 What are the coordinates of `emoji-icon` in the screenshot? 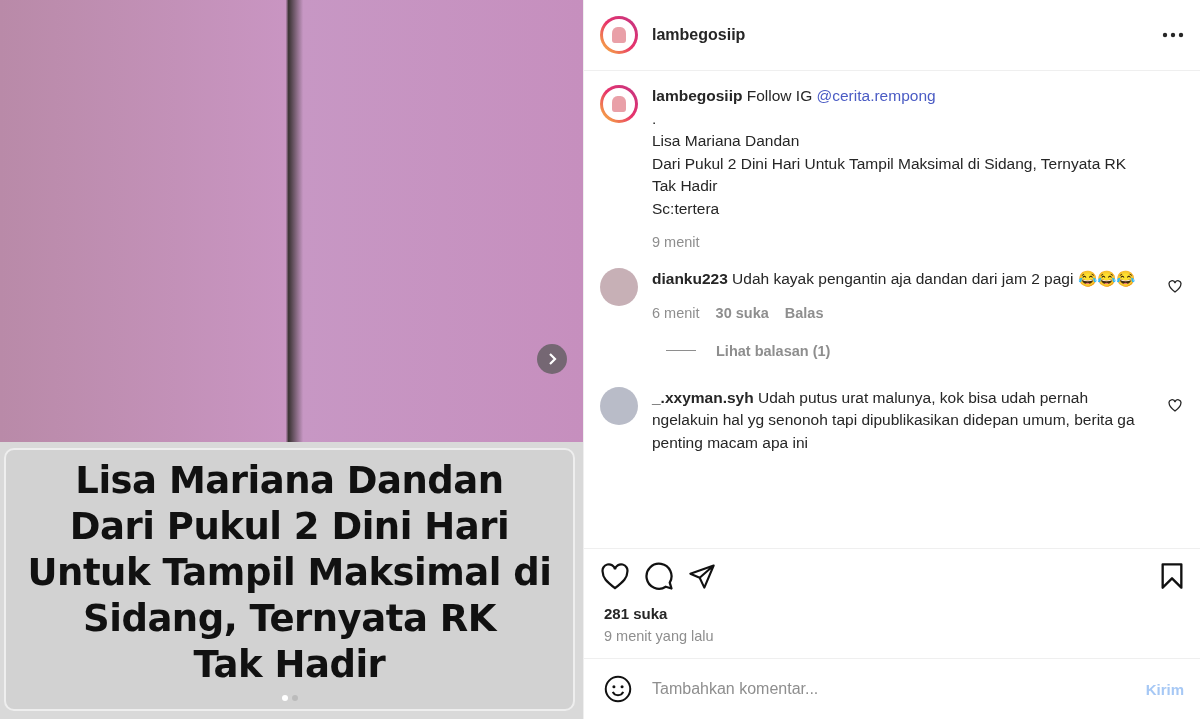 It's located at (618, 689).